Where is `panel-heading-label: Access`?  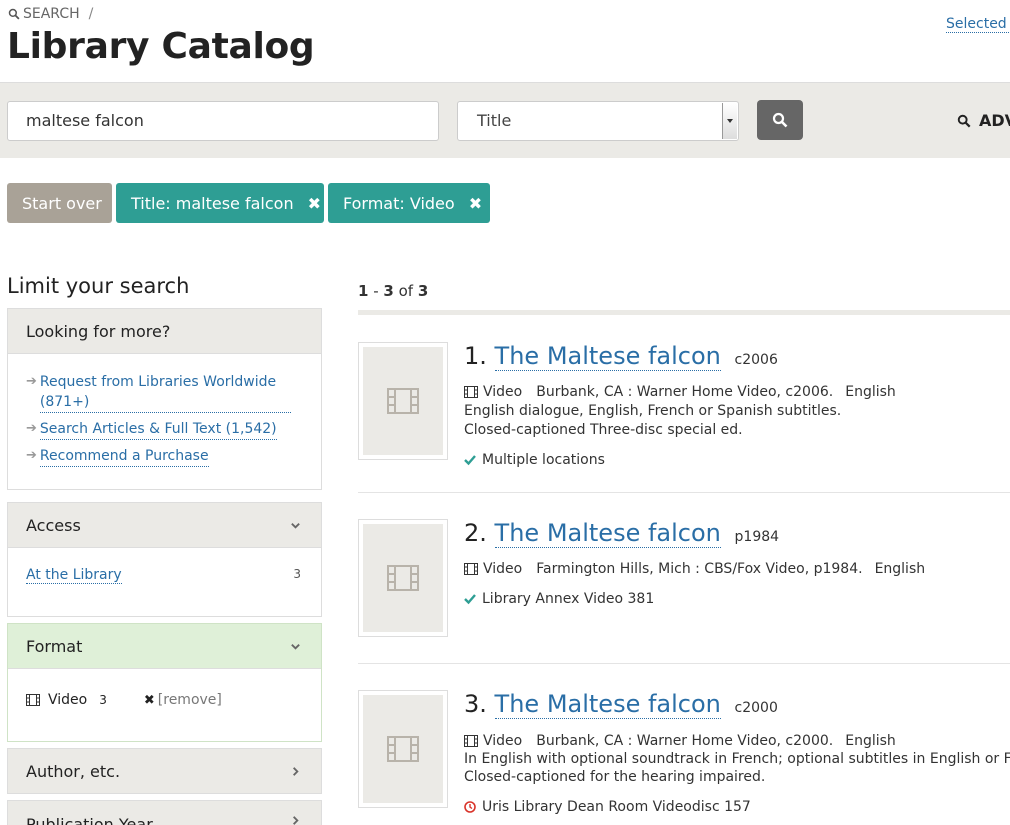 panel-heading-label: Access is located at coordinates (53, 525).